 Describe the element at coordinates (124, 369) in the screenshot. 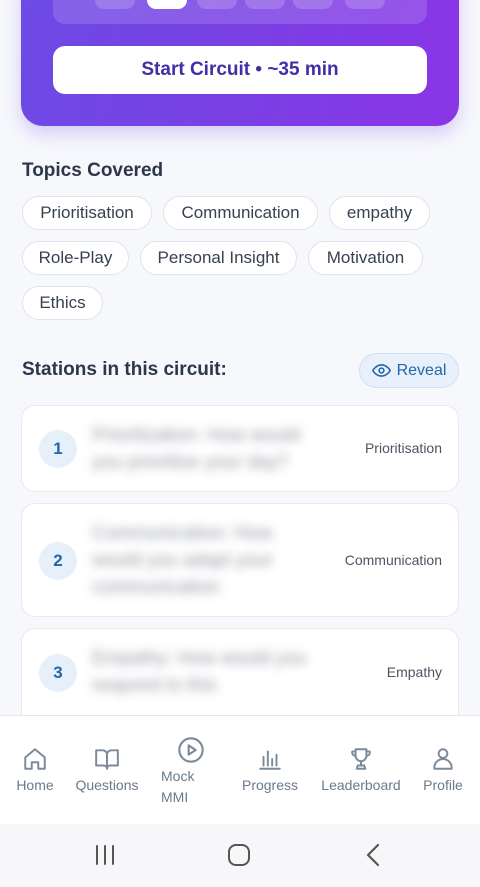

I see `stations-title: Stations in this circuit:` at that location.